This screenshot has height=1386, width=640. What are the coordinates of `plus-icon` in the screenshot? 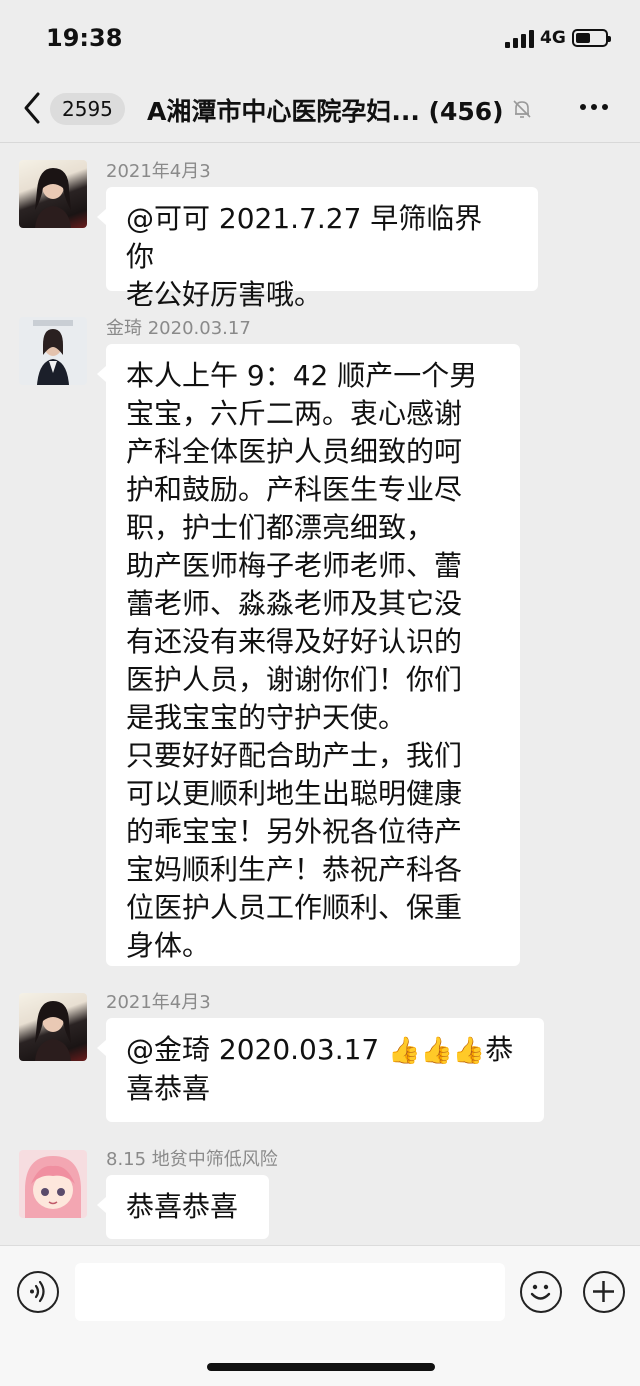 It's located at (604, 1292).